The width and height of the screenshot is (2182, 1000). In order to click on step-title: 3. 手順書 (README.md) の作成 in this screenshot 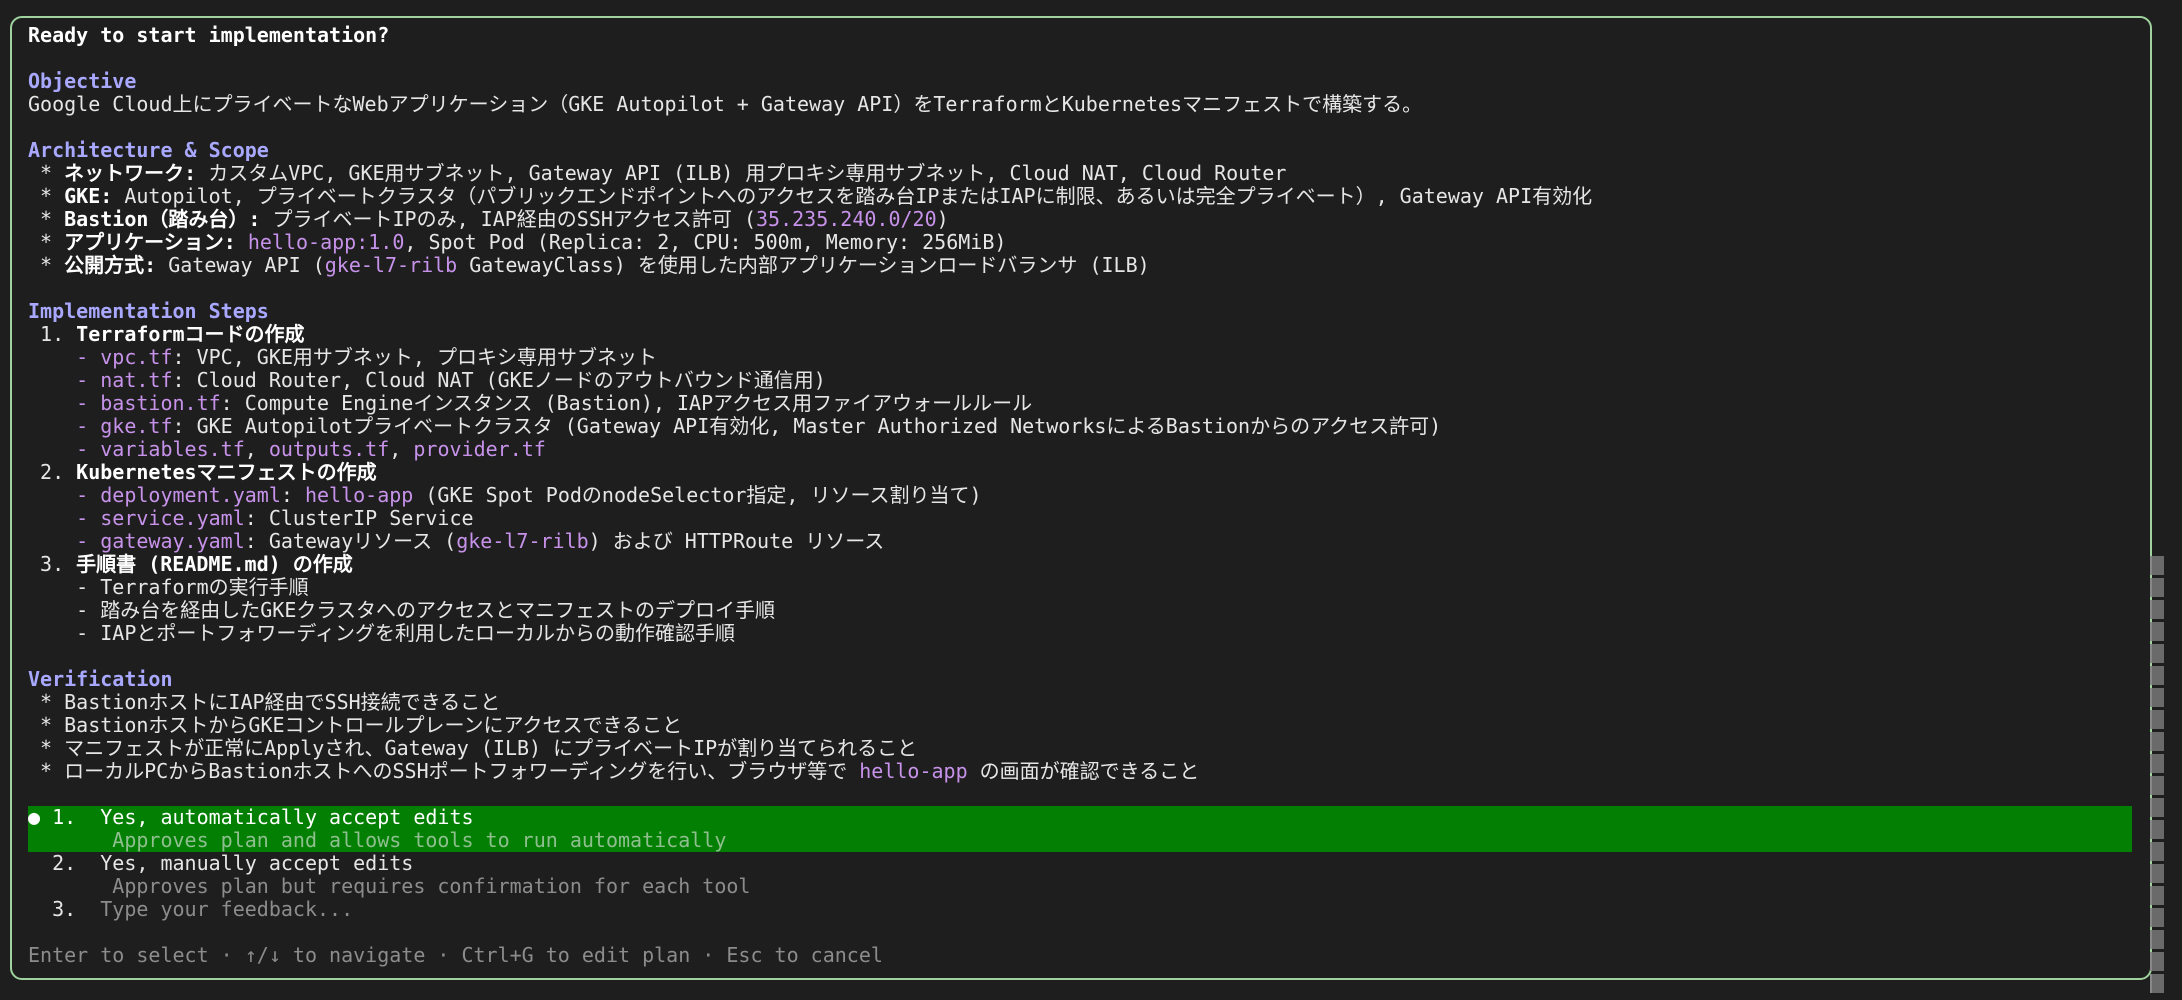, I will do `click(190, 564)`.